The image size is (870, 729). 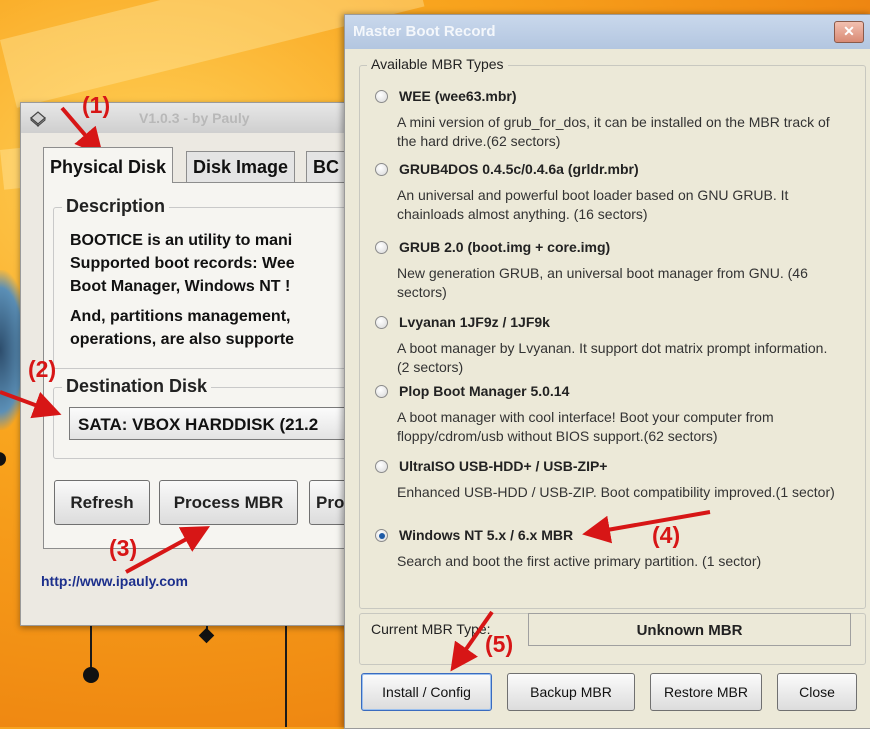 I want to click on description-legend: Description, so click(x=116, y=206).